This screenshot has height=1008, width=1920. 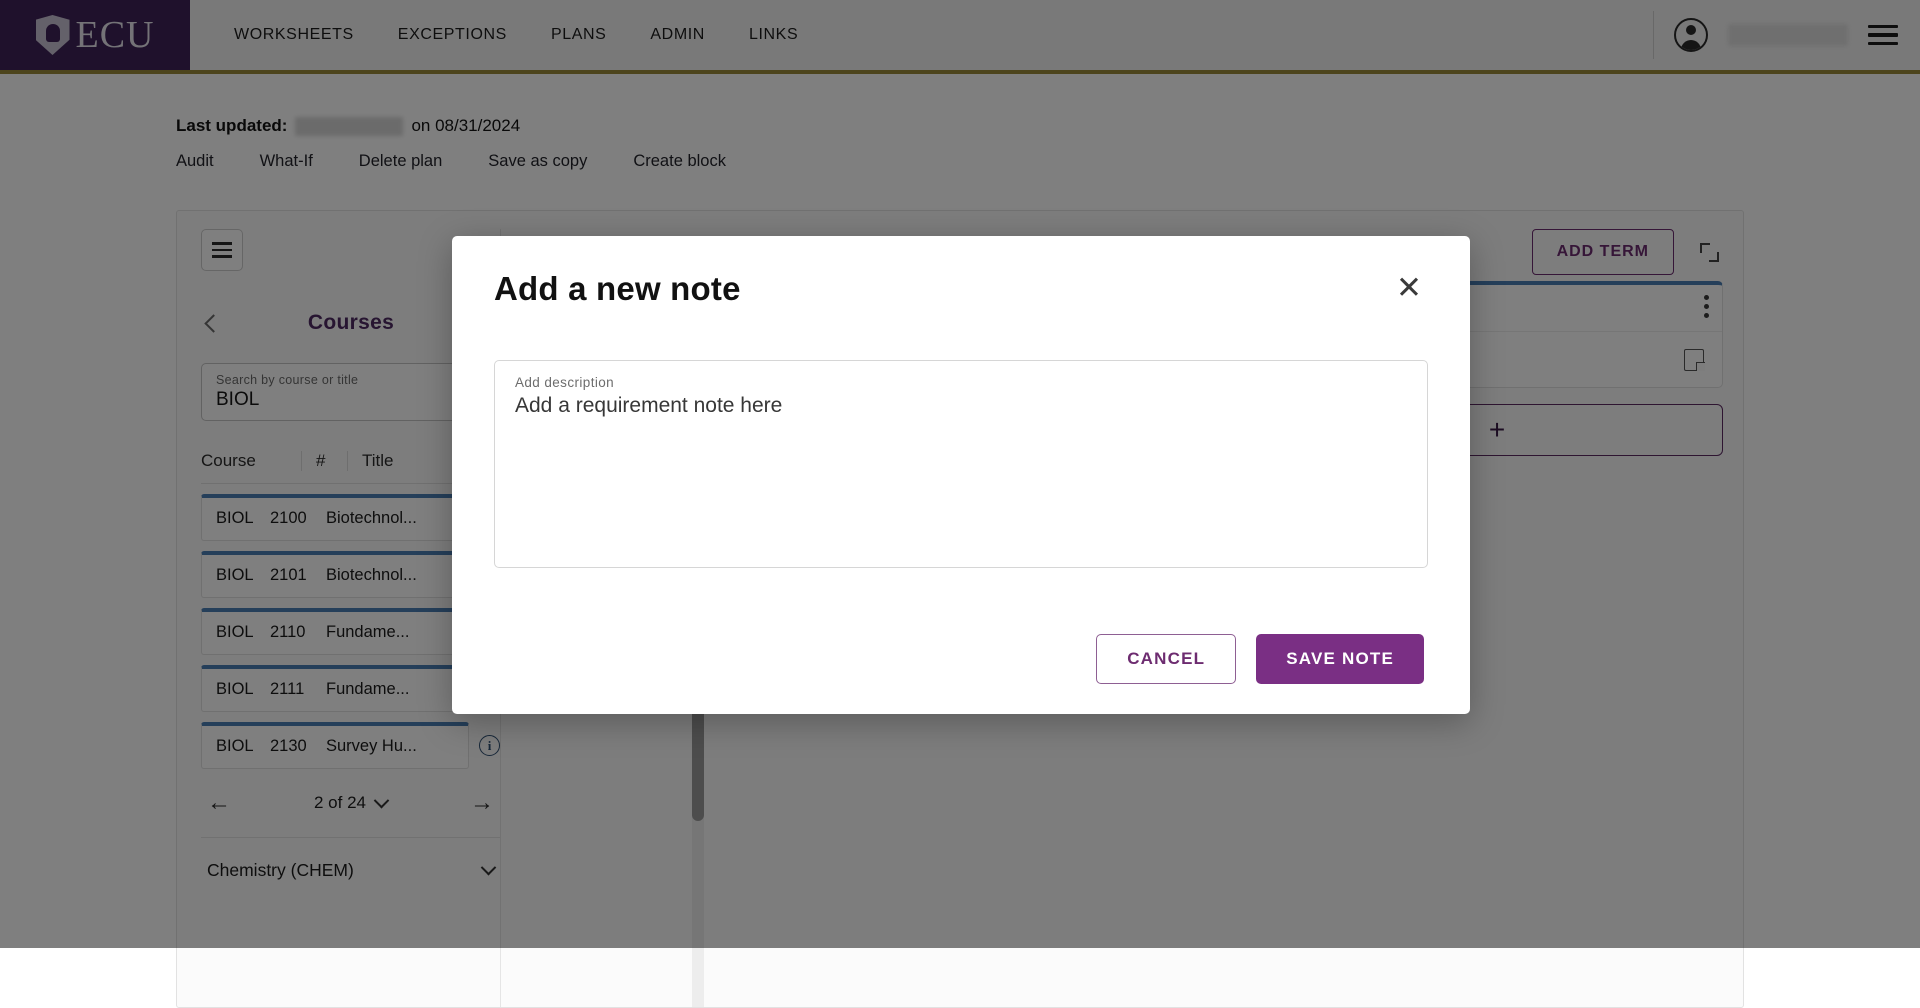 I want to click on dialog-title: Add a new note, so click(x=617, y=289).